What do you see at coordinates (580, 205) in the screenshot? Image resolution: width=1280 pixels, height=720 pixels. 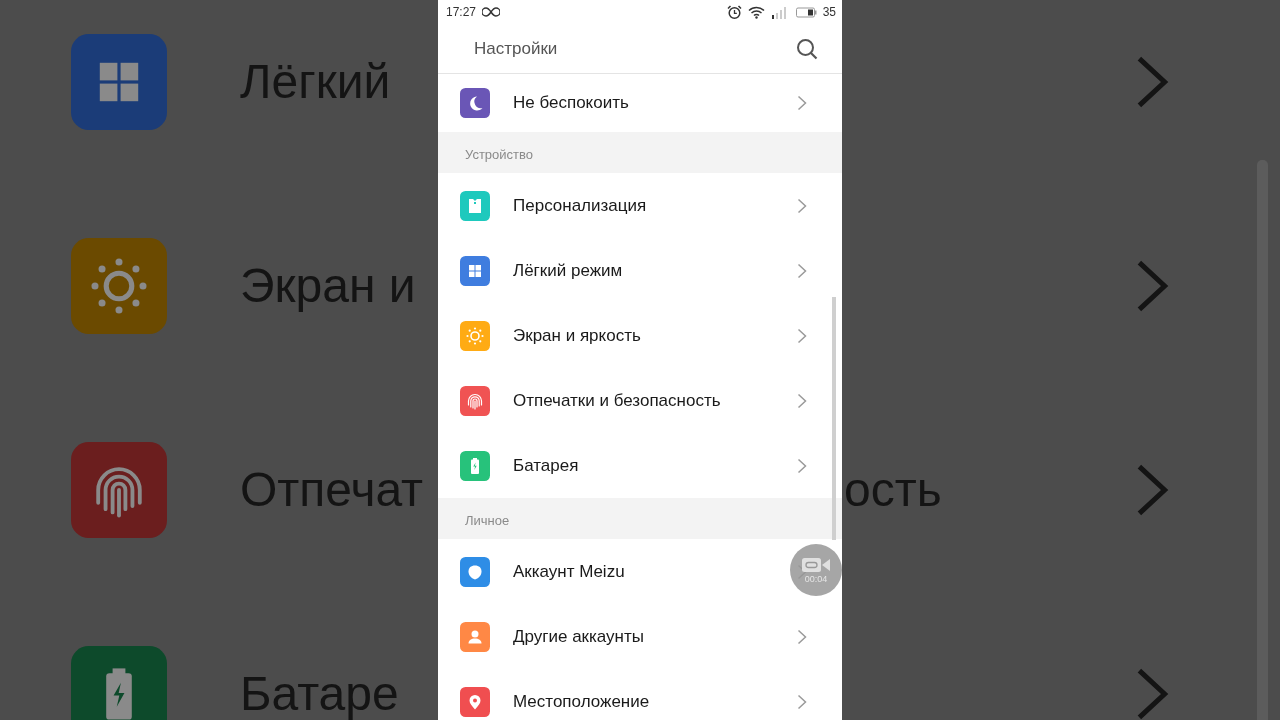 I see `settings-item-label: Персонализация` at bounding box center [580, 205].